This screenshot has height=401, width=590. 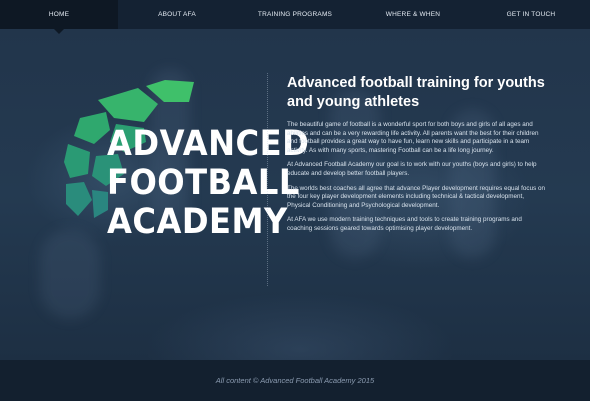 What do you see at coordinates (177, 14) in the screenshot?
I see `nav-about: ABOUT AFA` at bounding box center [177, 14].